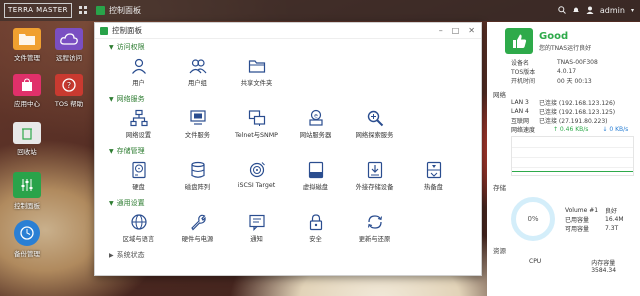  What do you see at coordinates (523, 130) in the screenshot?
I see `network-speed-label: 网络速度` at bounding box center [523, 130].